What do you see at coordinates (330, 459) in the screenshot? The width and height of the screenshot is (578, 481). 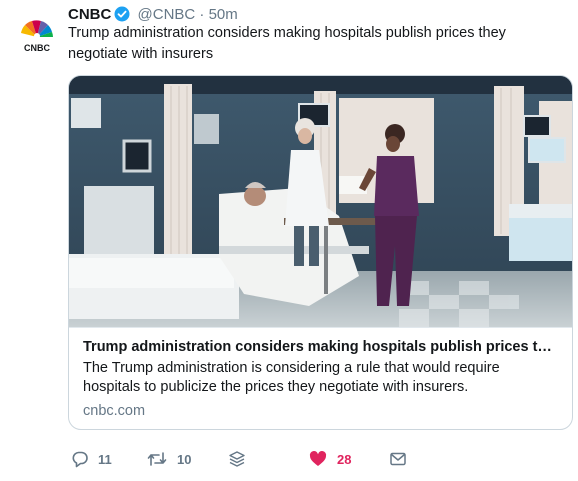 I see `like-button: 28` at bounding box center [330, 459].